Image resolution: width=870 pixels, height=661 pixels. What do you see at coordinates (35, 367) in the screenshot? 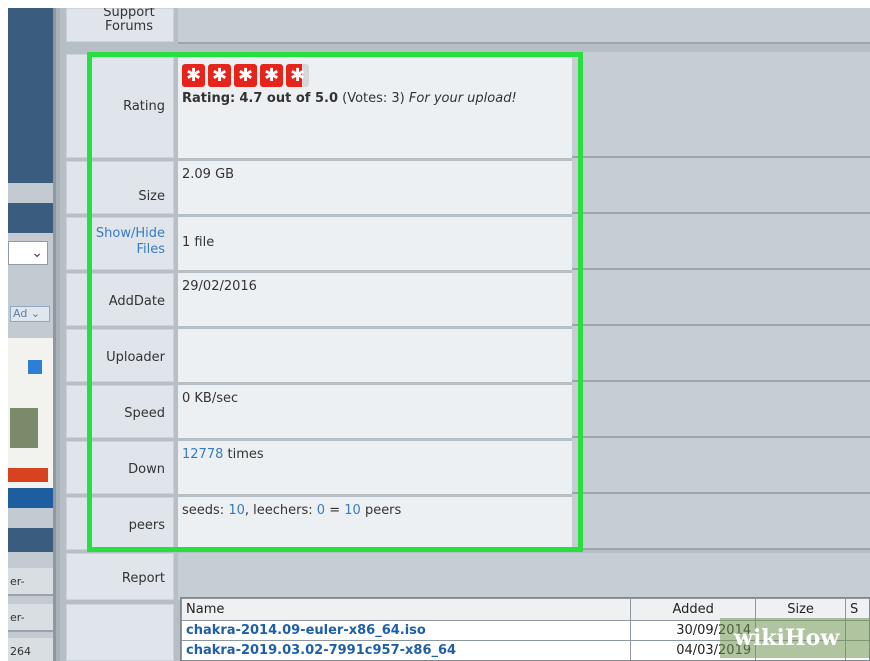
I see `windows-logo-icon` at bounding box center [35, 367].